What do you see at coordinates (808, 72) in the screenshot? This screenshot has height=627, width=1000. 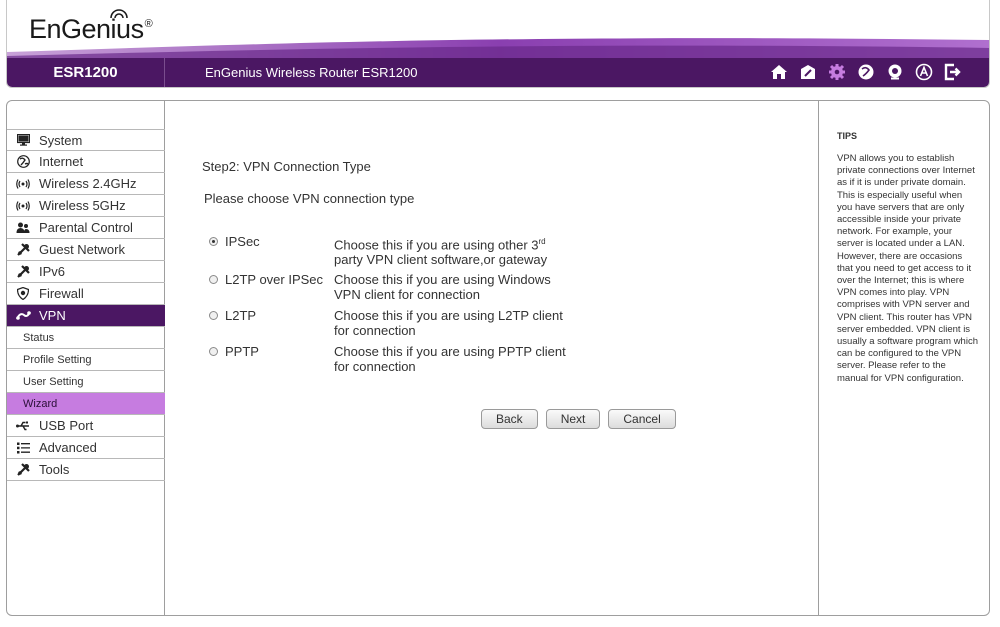 I see `wizard-icon` at bounding box center [808, 72].